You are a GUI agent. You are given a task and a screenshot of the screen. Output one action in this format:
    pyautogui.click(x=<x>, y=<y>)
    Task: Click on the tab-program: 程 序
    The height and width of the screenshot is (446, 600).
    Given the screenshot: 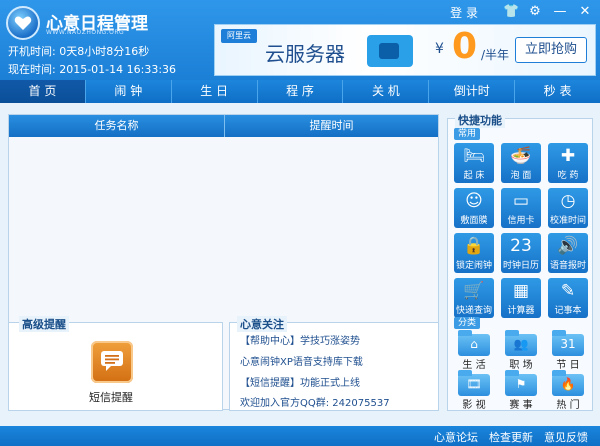 What is the action you would take?
    pyautogui.click(x=301, y=91)
    